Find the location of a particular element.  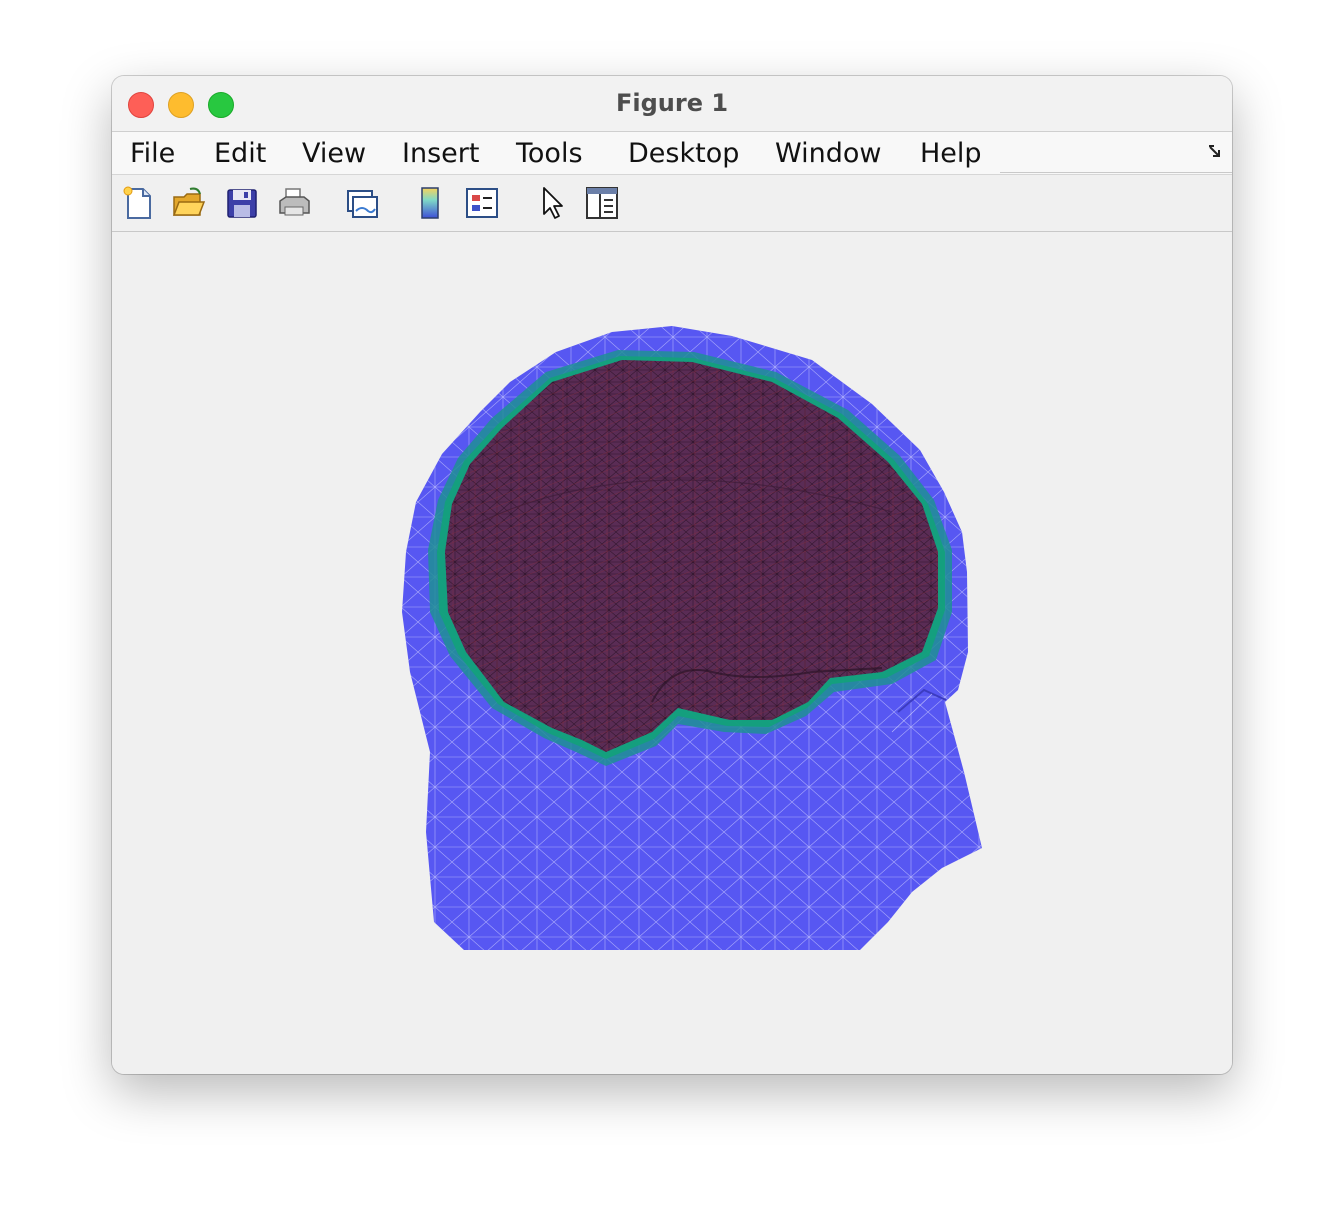

title-bar: Figure 1 is located at coordinates (672, 104).